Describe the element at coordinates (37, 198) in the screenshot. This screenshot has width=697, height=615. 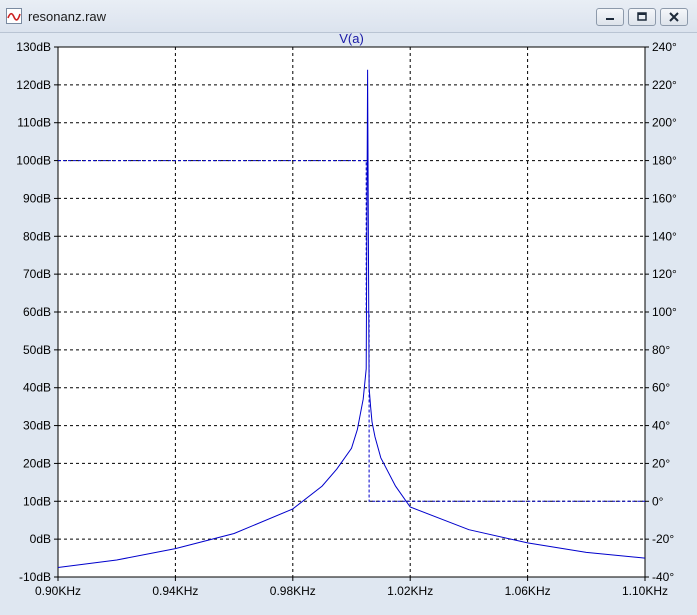
I see `y-left-tick-label: 90dB` at that location.